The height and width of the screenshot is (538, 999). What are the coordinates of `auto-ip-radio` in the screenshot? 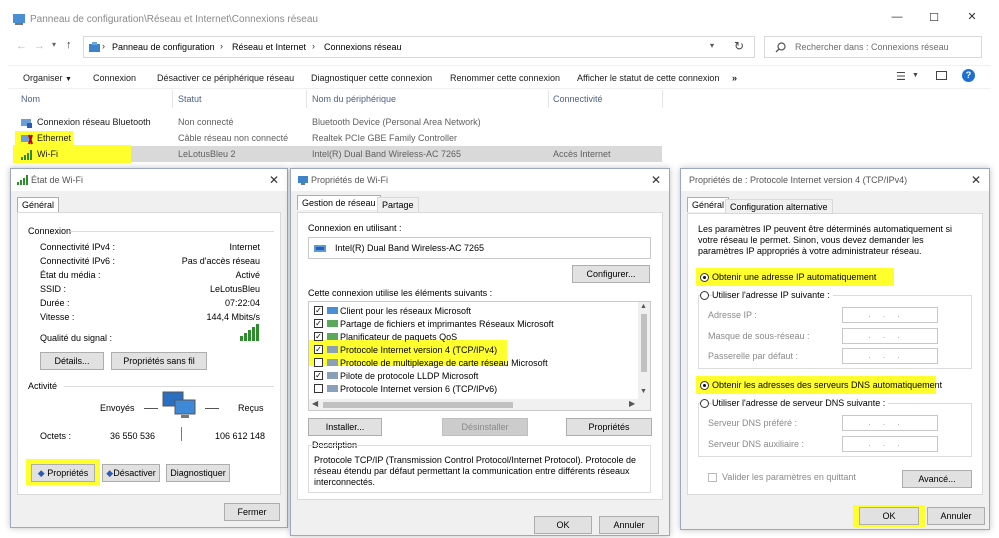 It's located at (704, 277).